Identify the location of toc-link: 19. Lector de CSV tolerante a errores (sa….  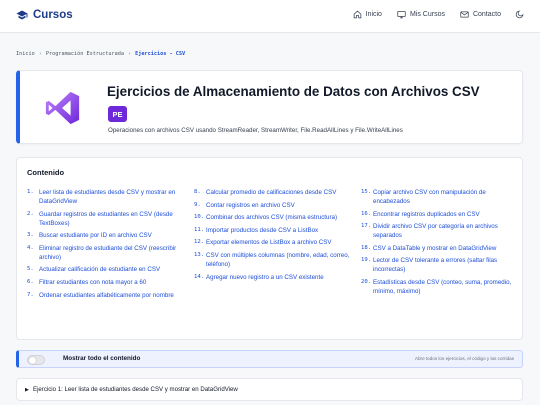
(441, 265).